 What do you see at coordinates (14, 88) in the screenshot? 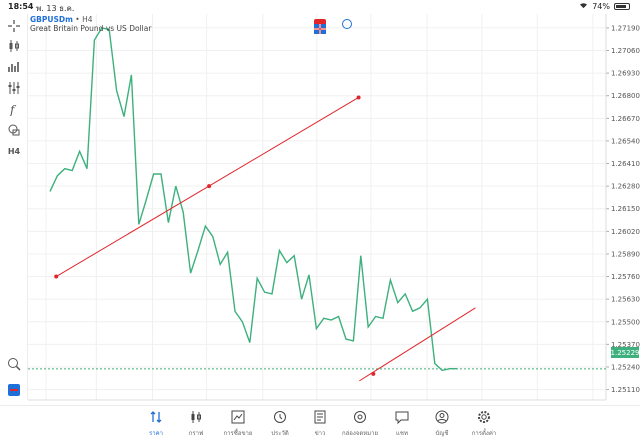
I see `indicators-icon` at bounding box center [14, 88].